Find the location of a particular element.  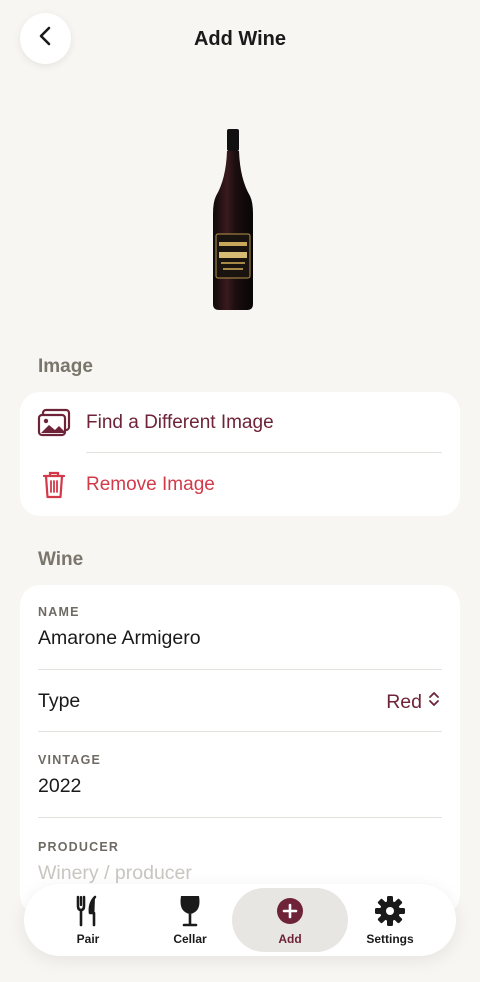

image-options-card: Find a Different Image Remove Image is located at coordinates (240, 454).